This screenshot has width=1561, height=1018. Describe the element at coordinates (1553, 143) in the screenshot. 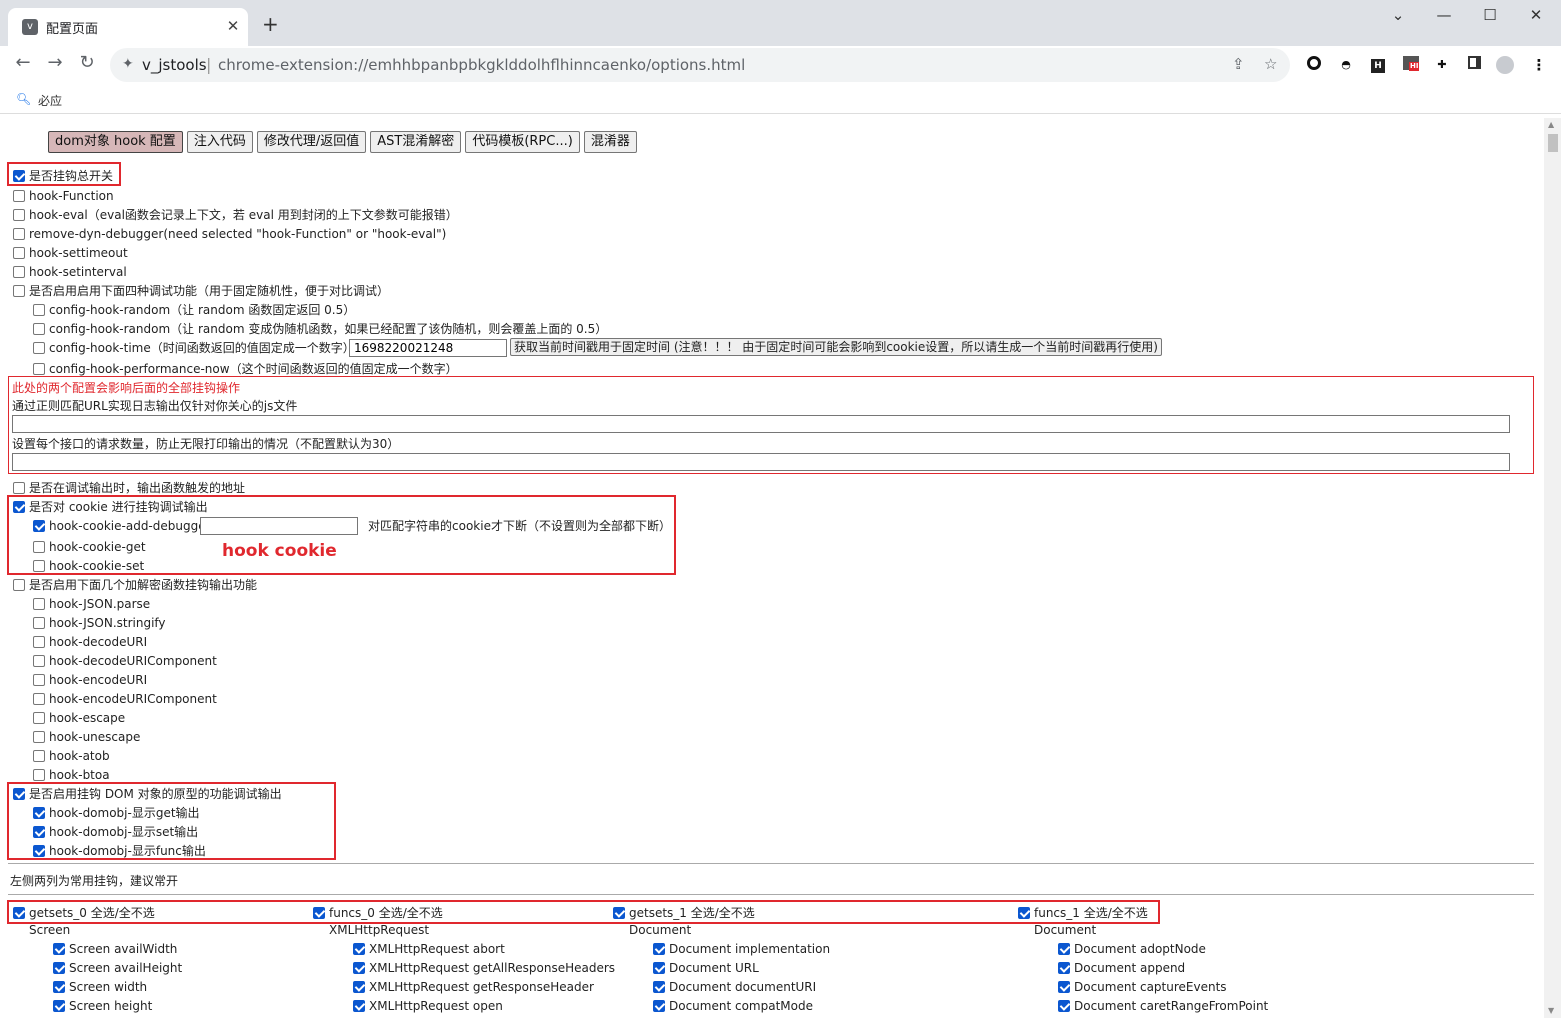

I see `scroll-thumb` at that location.